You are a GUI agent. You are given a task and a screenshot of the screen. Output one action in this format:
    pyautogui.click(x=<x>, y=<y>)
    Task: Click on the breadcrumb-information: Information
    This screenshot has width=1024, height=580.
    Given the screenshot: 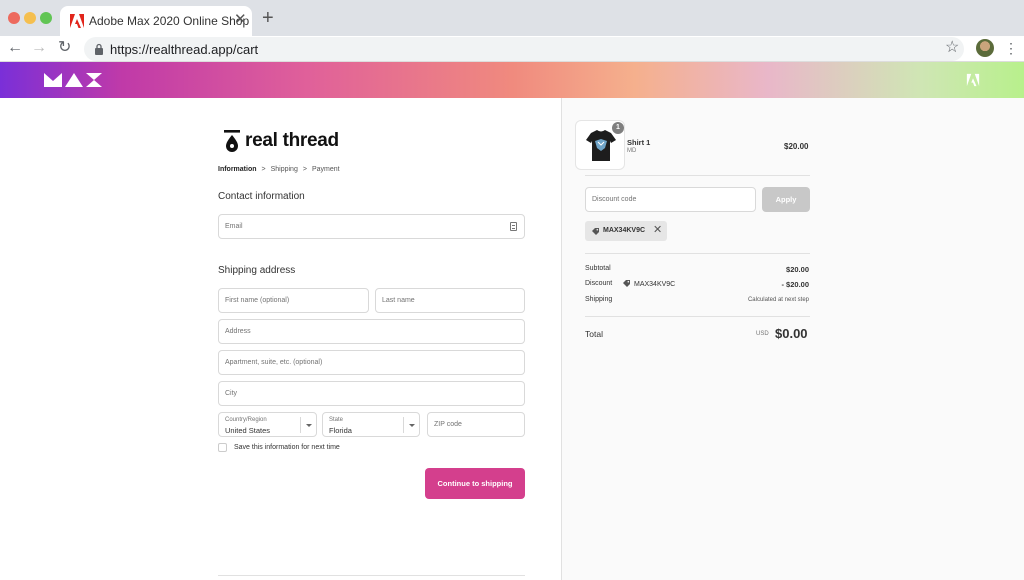 What is the action you would take?
    pyautogui.click(x=237, y=169)
    